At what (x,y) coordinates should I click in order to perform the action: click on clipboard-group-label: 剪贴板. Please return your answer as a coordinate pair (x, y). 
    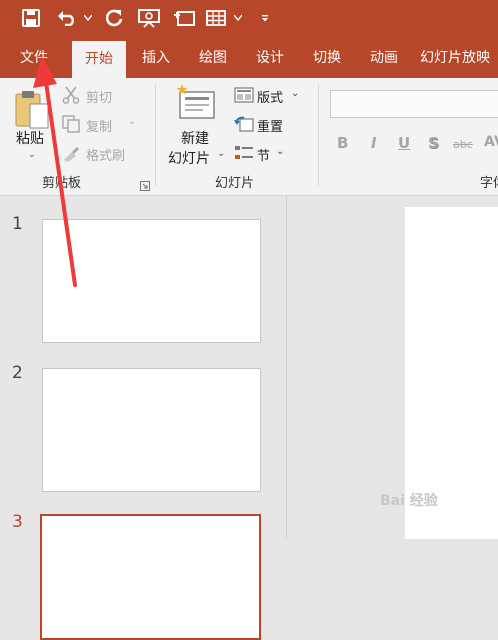
    Looking at the image, I should click on (62, 183).